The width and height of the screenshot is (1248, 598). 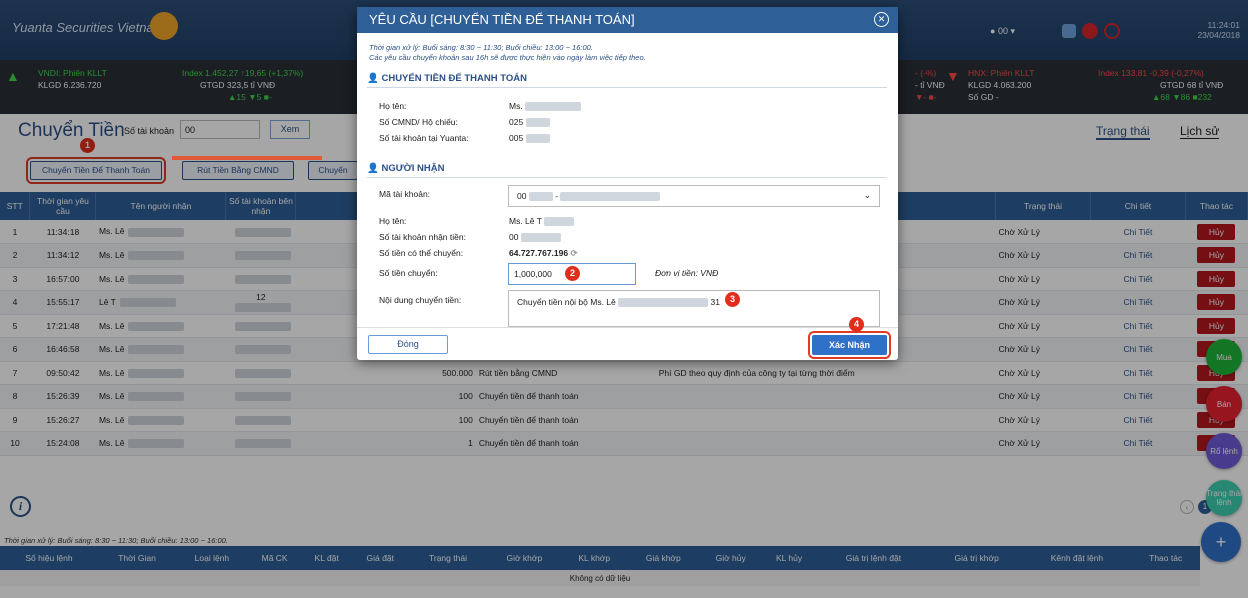 What do you see at coordinates (514, 237) in the screenshot?
I see `recv-no-text: 00` at bounding box center [514, 237].